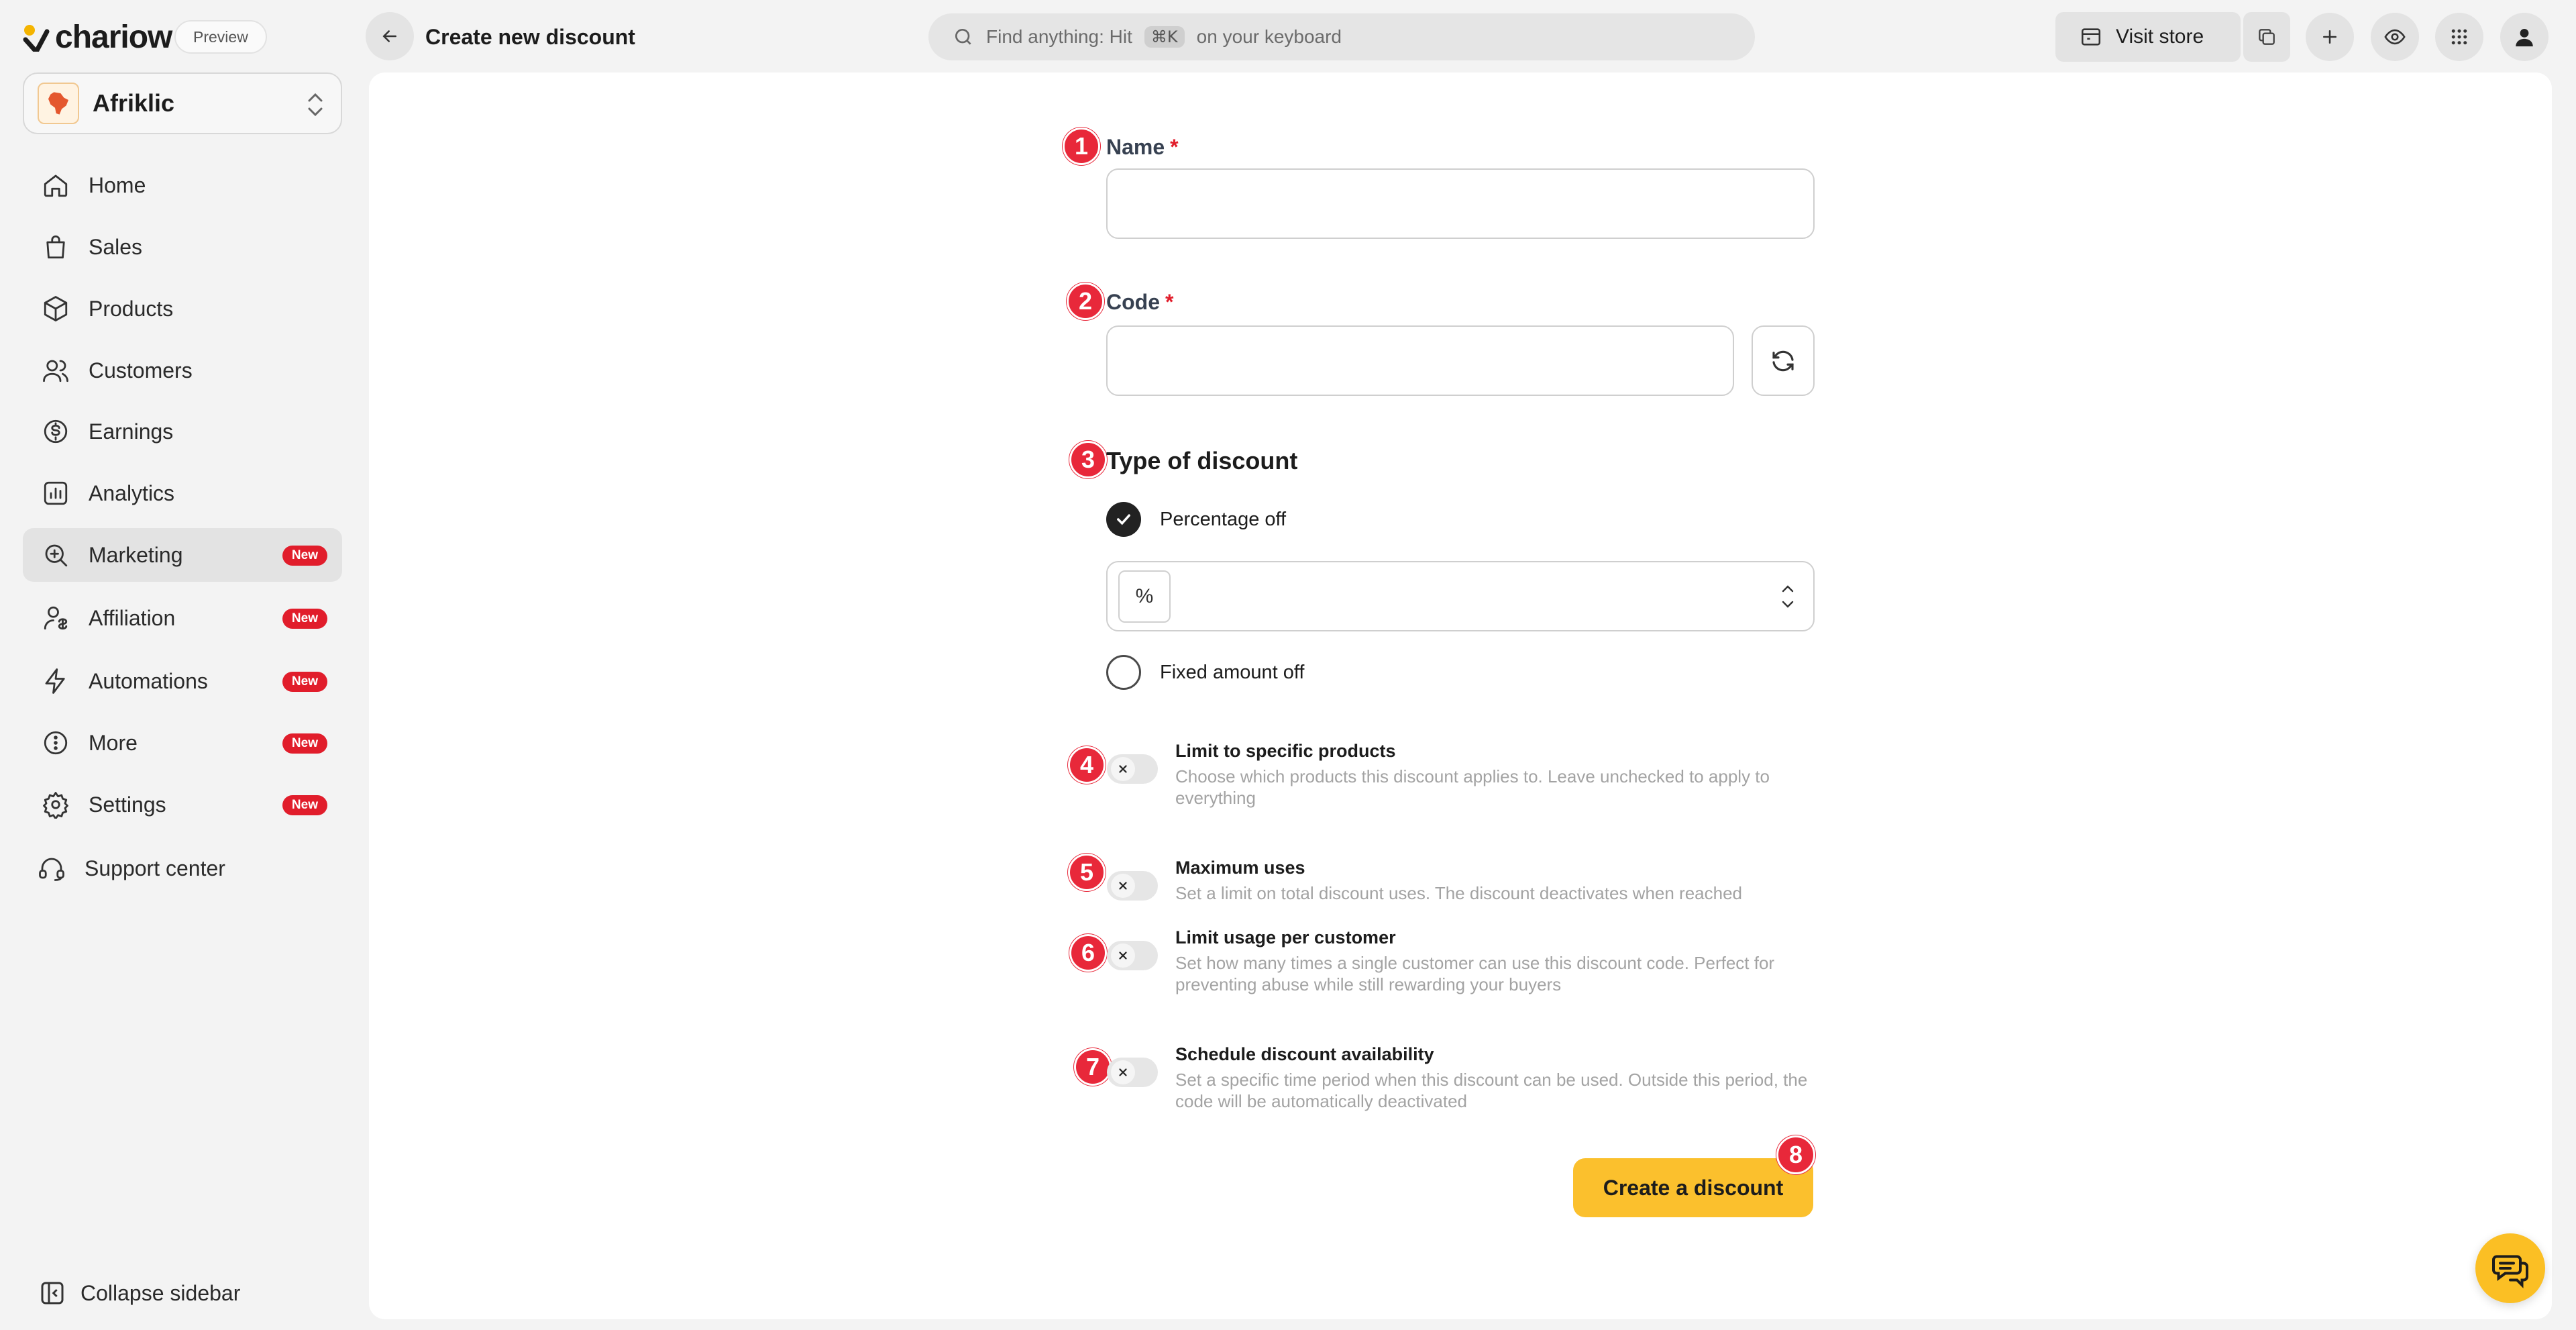  I want to click on storefront-icon, so click(2091, 37).